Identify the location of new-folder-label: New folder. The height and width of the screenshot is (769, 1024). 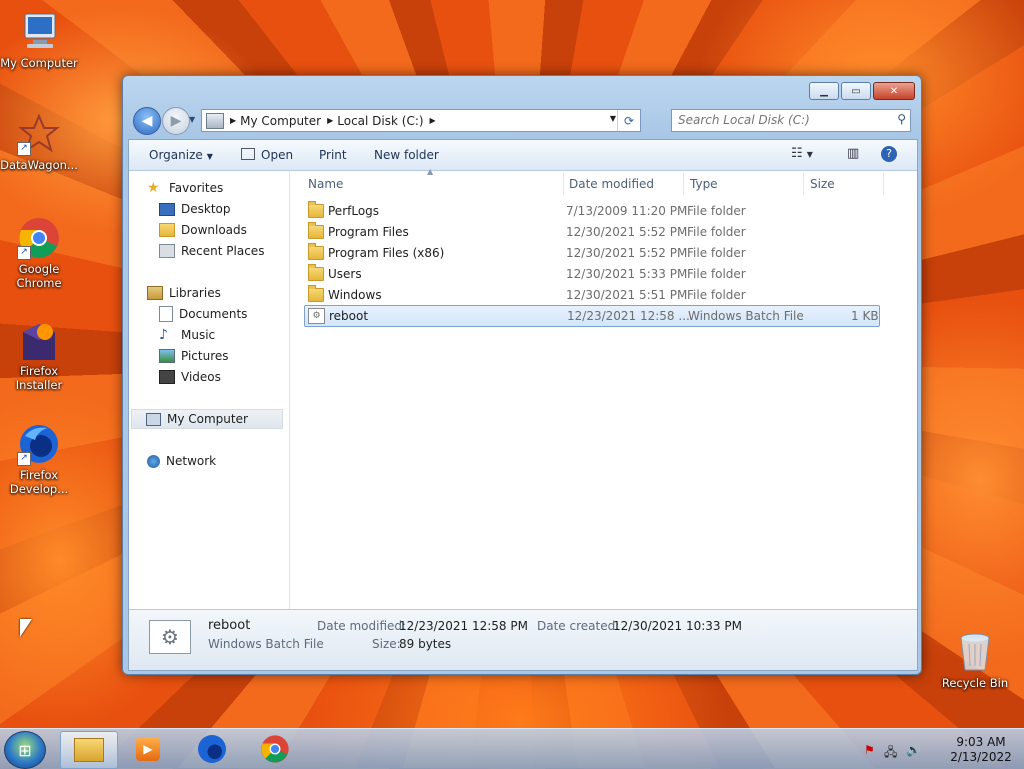
(406, 155).